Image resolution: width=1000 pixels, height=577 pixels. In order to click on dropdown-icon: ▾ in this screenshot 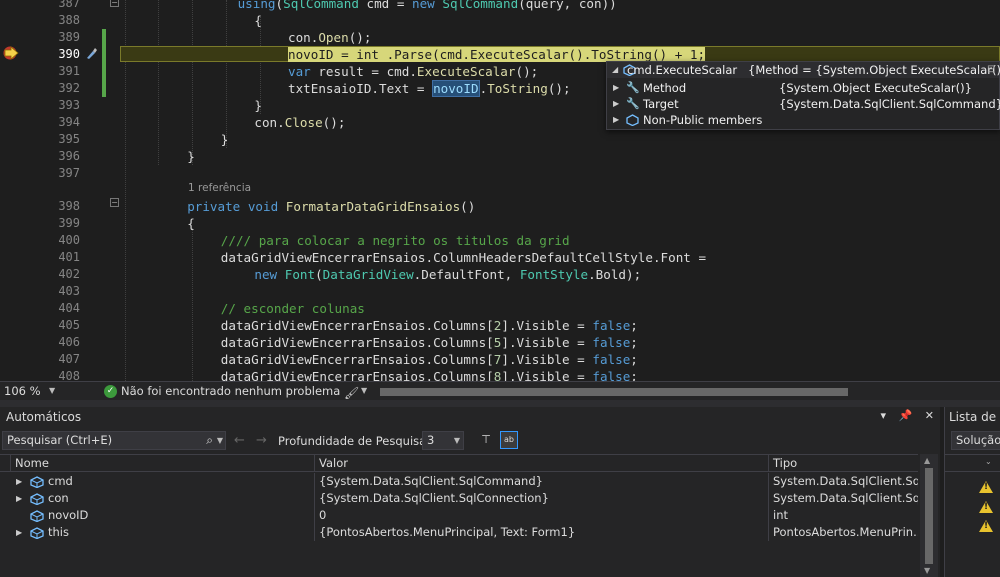, I will do `click(884, 415)`.